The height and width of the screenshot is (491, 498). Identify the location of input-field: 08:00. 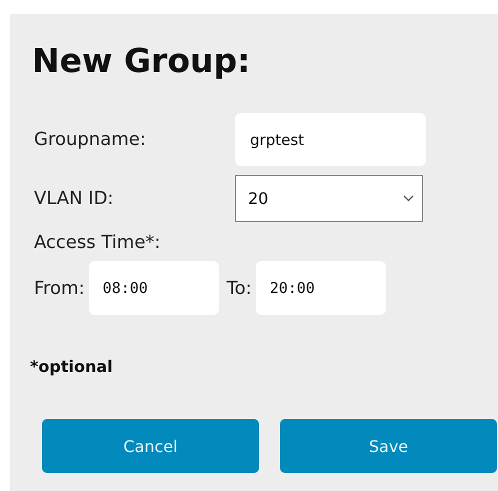
(153, 288).